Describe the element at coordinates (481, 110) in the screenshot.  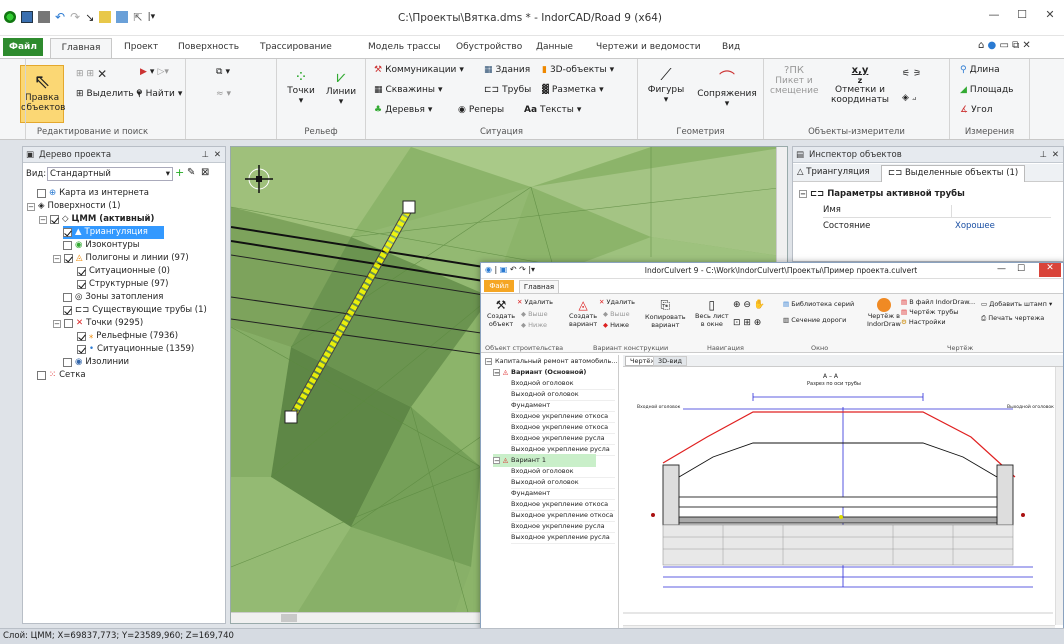
I see `benchmarks-button: ◉ Реперы` at that location.